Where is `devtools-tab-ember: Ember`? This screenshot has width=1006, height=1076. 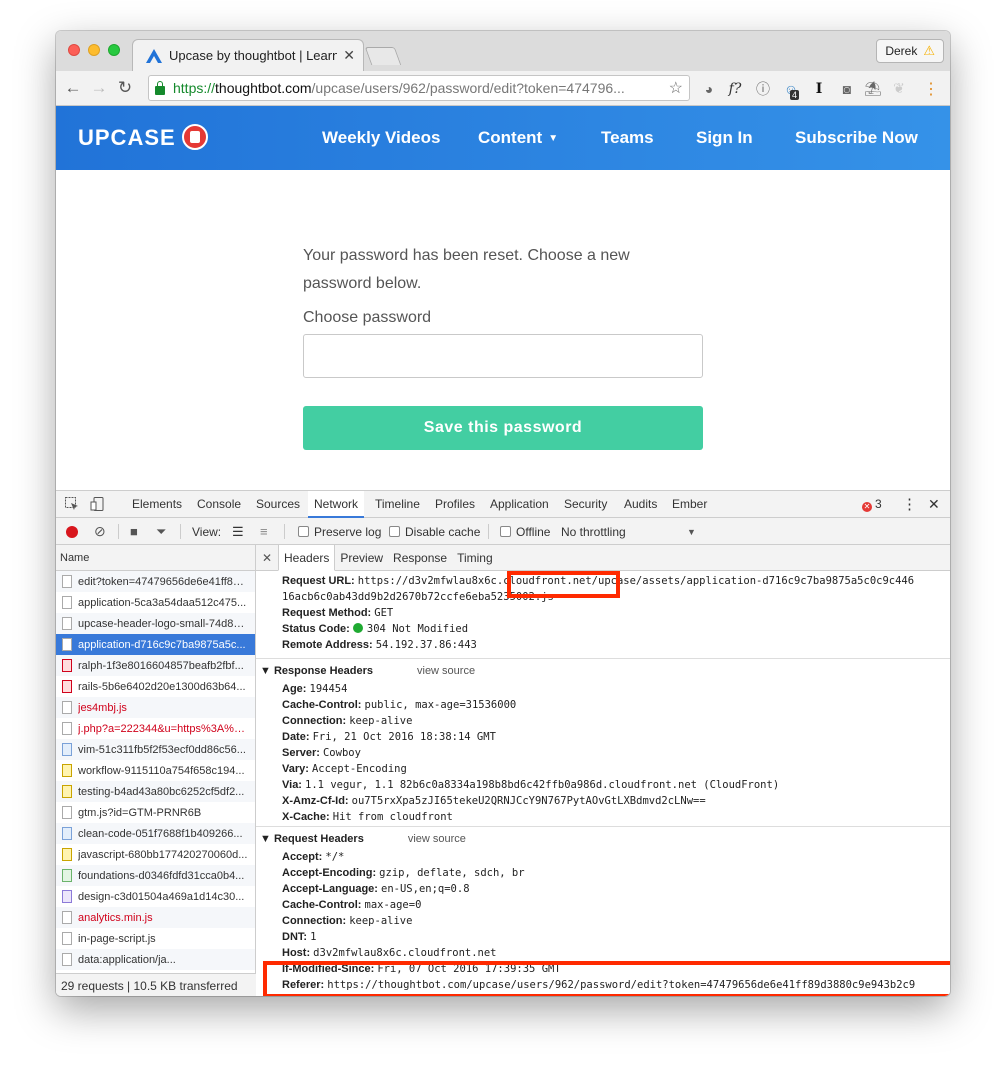 devtools-tab-ember: Ember is located at coordinates (689, 504).